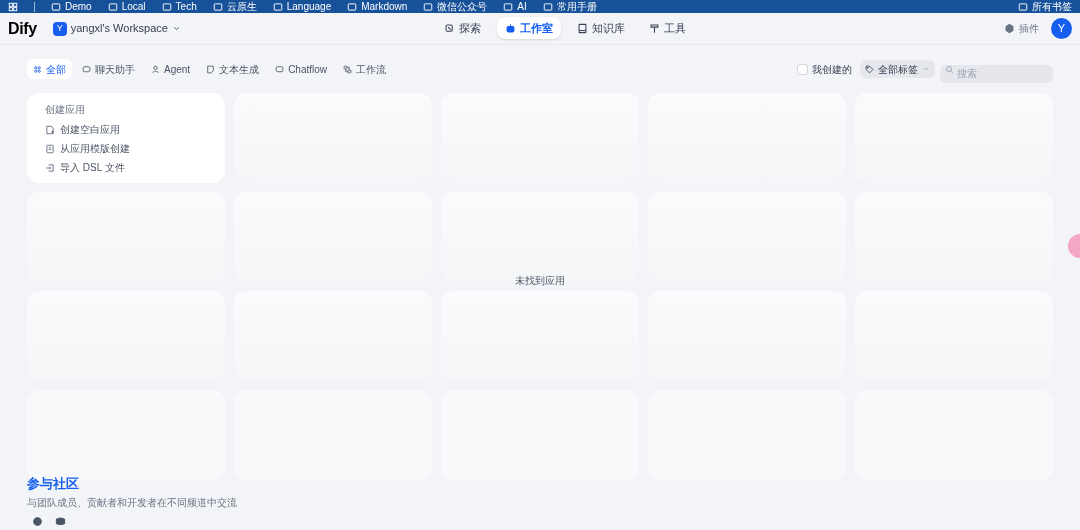  I want to click on all-bookmarks: 所有书签, so click(1045, 6).